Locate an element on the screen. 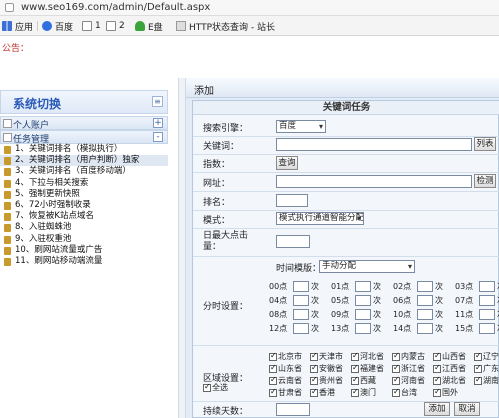  region-checkbox: 江西省 is located at coordinates (449, 368).